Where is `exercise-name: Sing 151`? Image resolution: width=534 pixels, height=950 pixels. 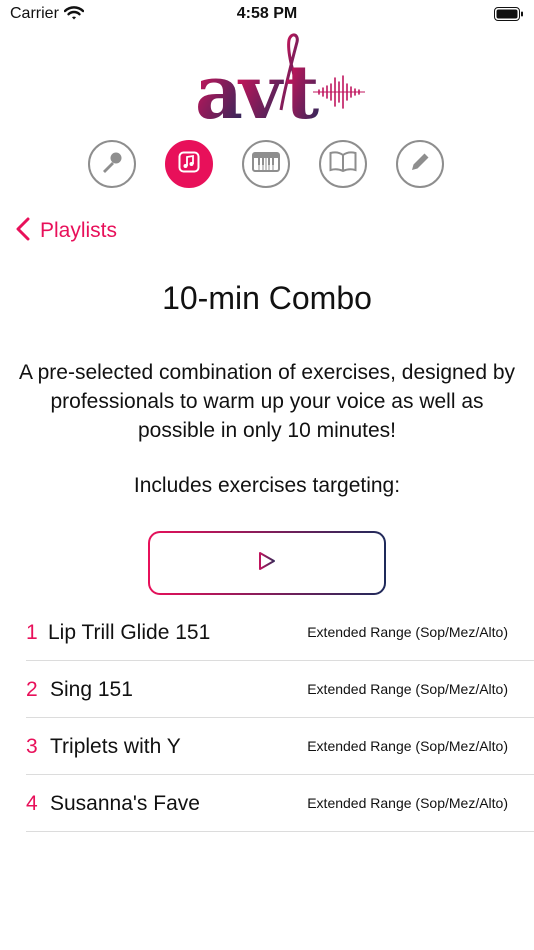
exercise-name: Sing 151 is located at coordinates (91, 689).